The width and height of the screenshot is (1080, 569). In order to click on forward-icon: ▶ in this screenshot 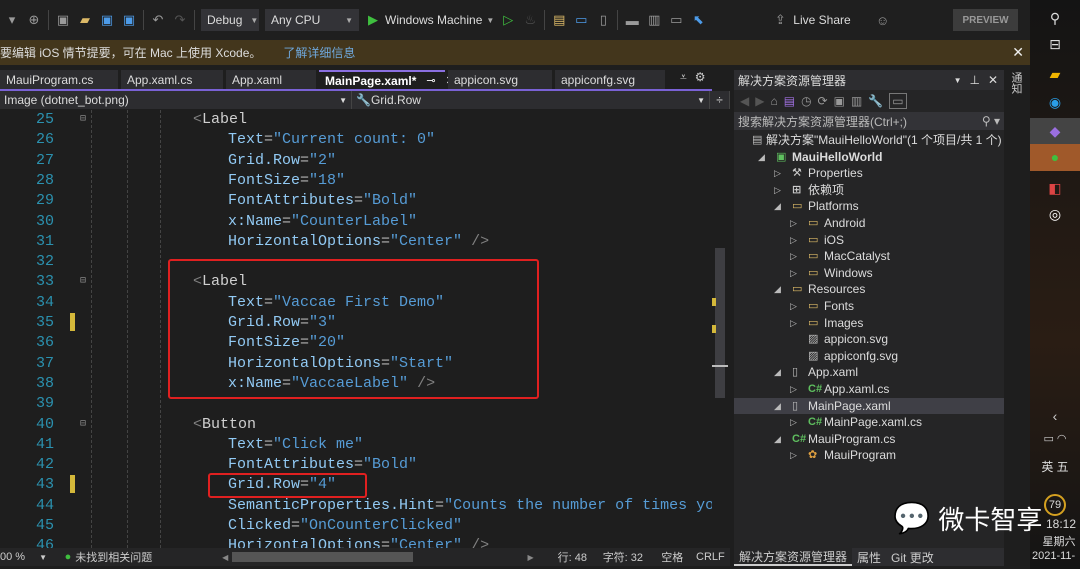, I will do `click(759, 101)`.